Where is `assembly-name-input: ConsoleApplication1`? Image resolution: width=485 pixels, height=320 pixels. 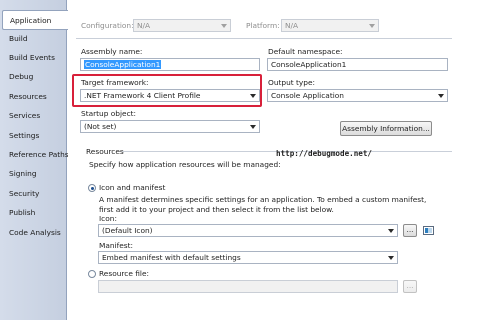 assembly-name-input: ConsoleApplication1 is located at coordinates (170, 64).